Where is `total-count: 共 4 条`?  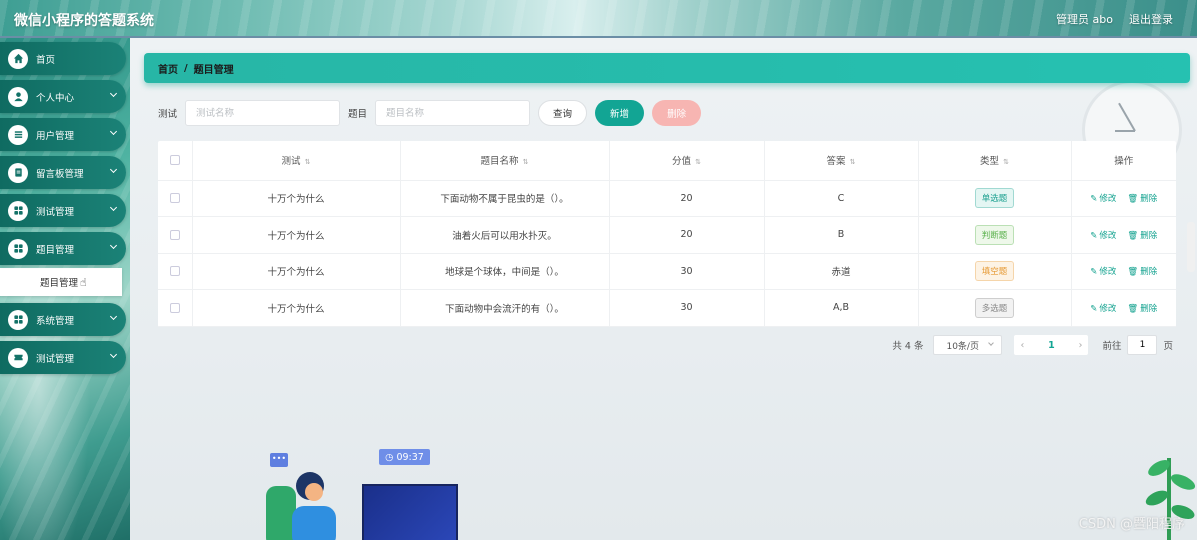
total-count: 共 4 条 is located at coordinates (908, 346).